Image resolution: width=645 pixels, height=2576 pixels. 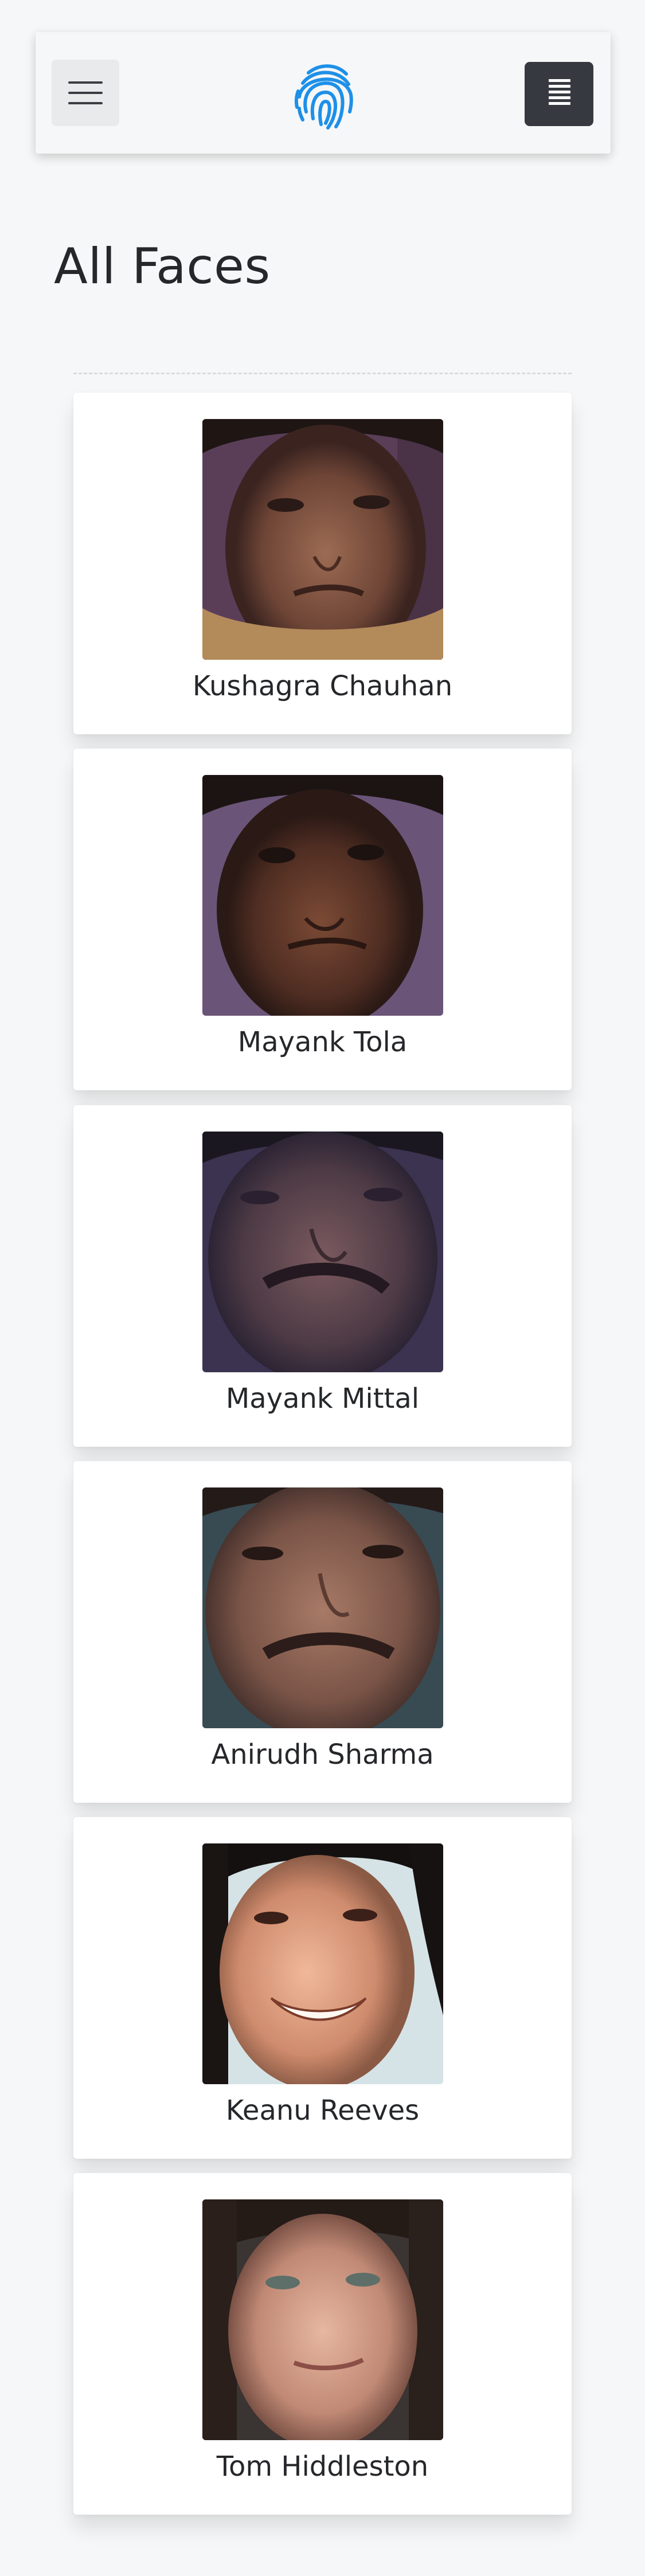 I want to click on face-name: Mayank Mittal, so click(x=322, y=1399).